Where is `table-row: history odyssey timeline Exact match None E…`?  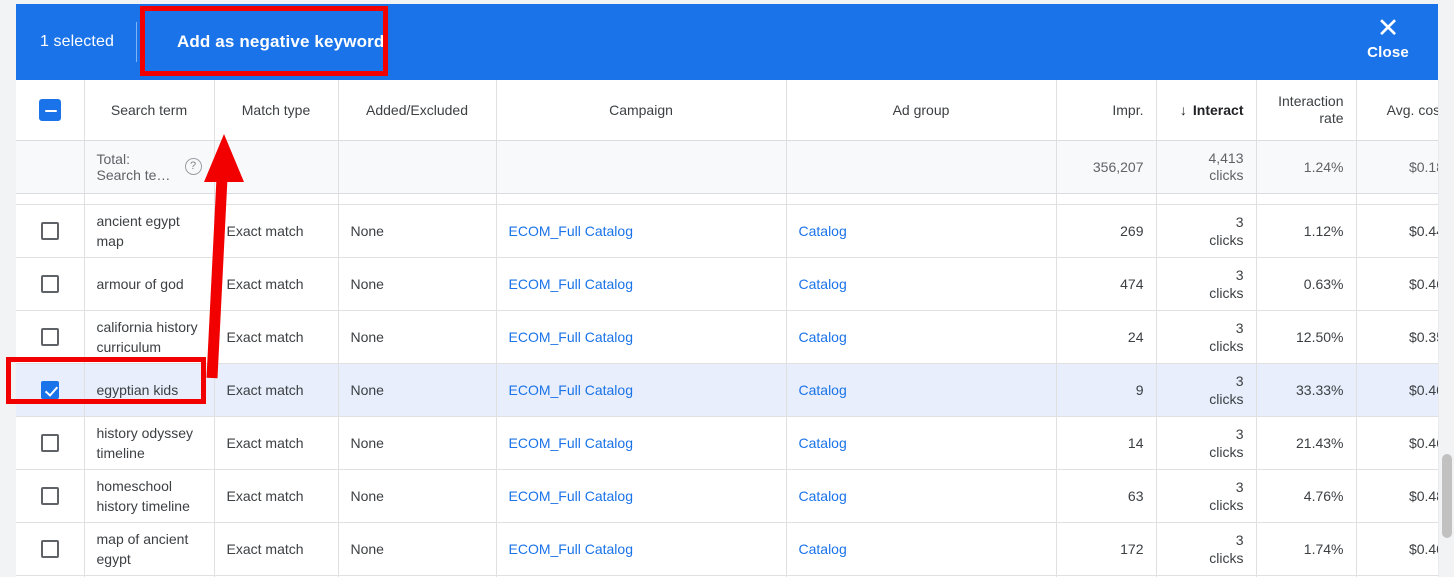
table-row: history odyssey timeline Exact match None E… is located at coordinates (727, 443).